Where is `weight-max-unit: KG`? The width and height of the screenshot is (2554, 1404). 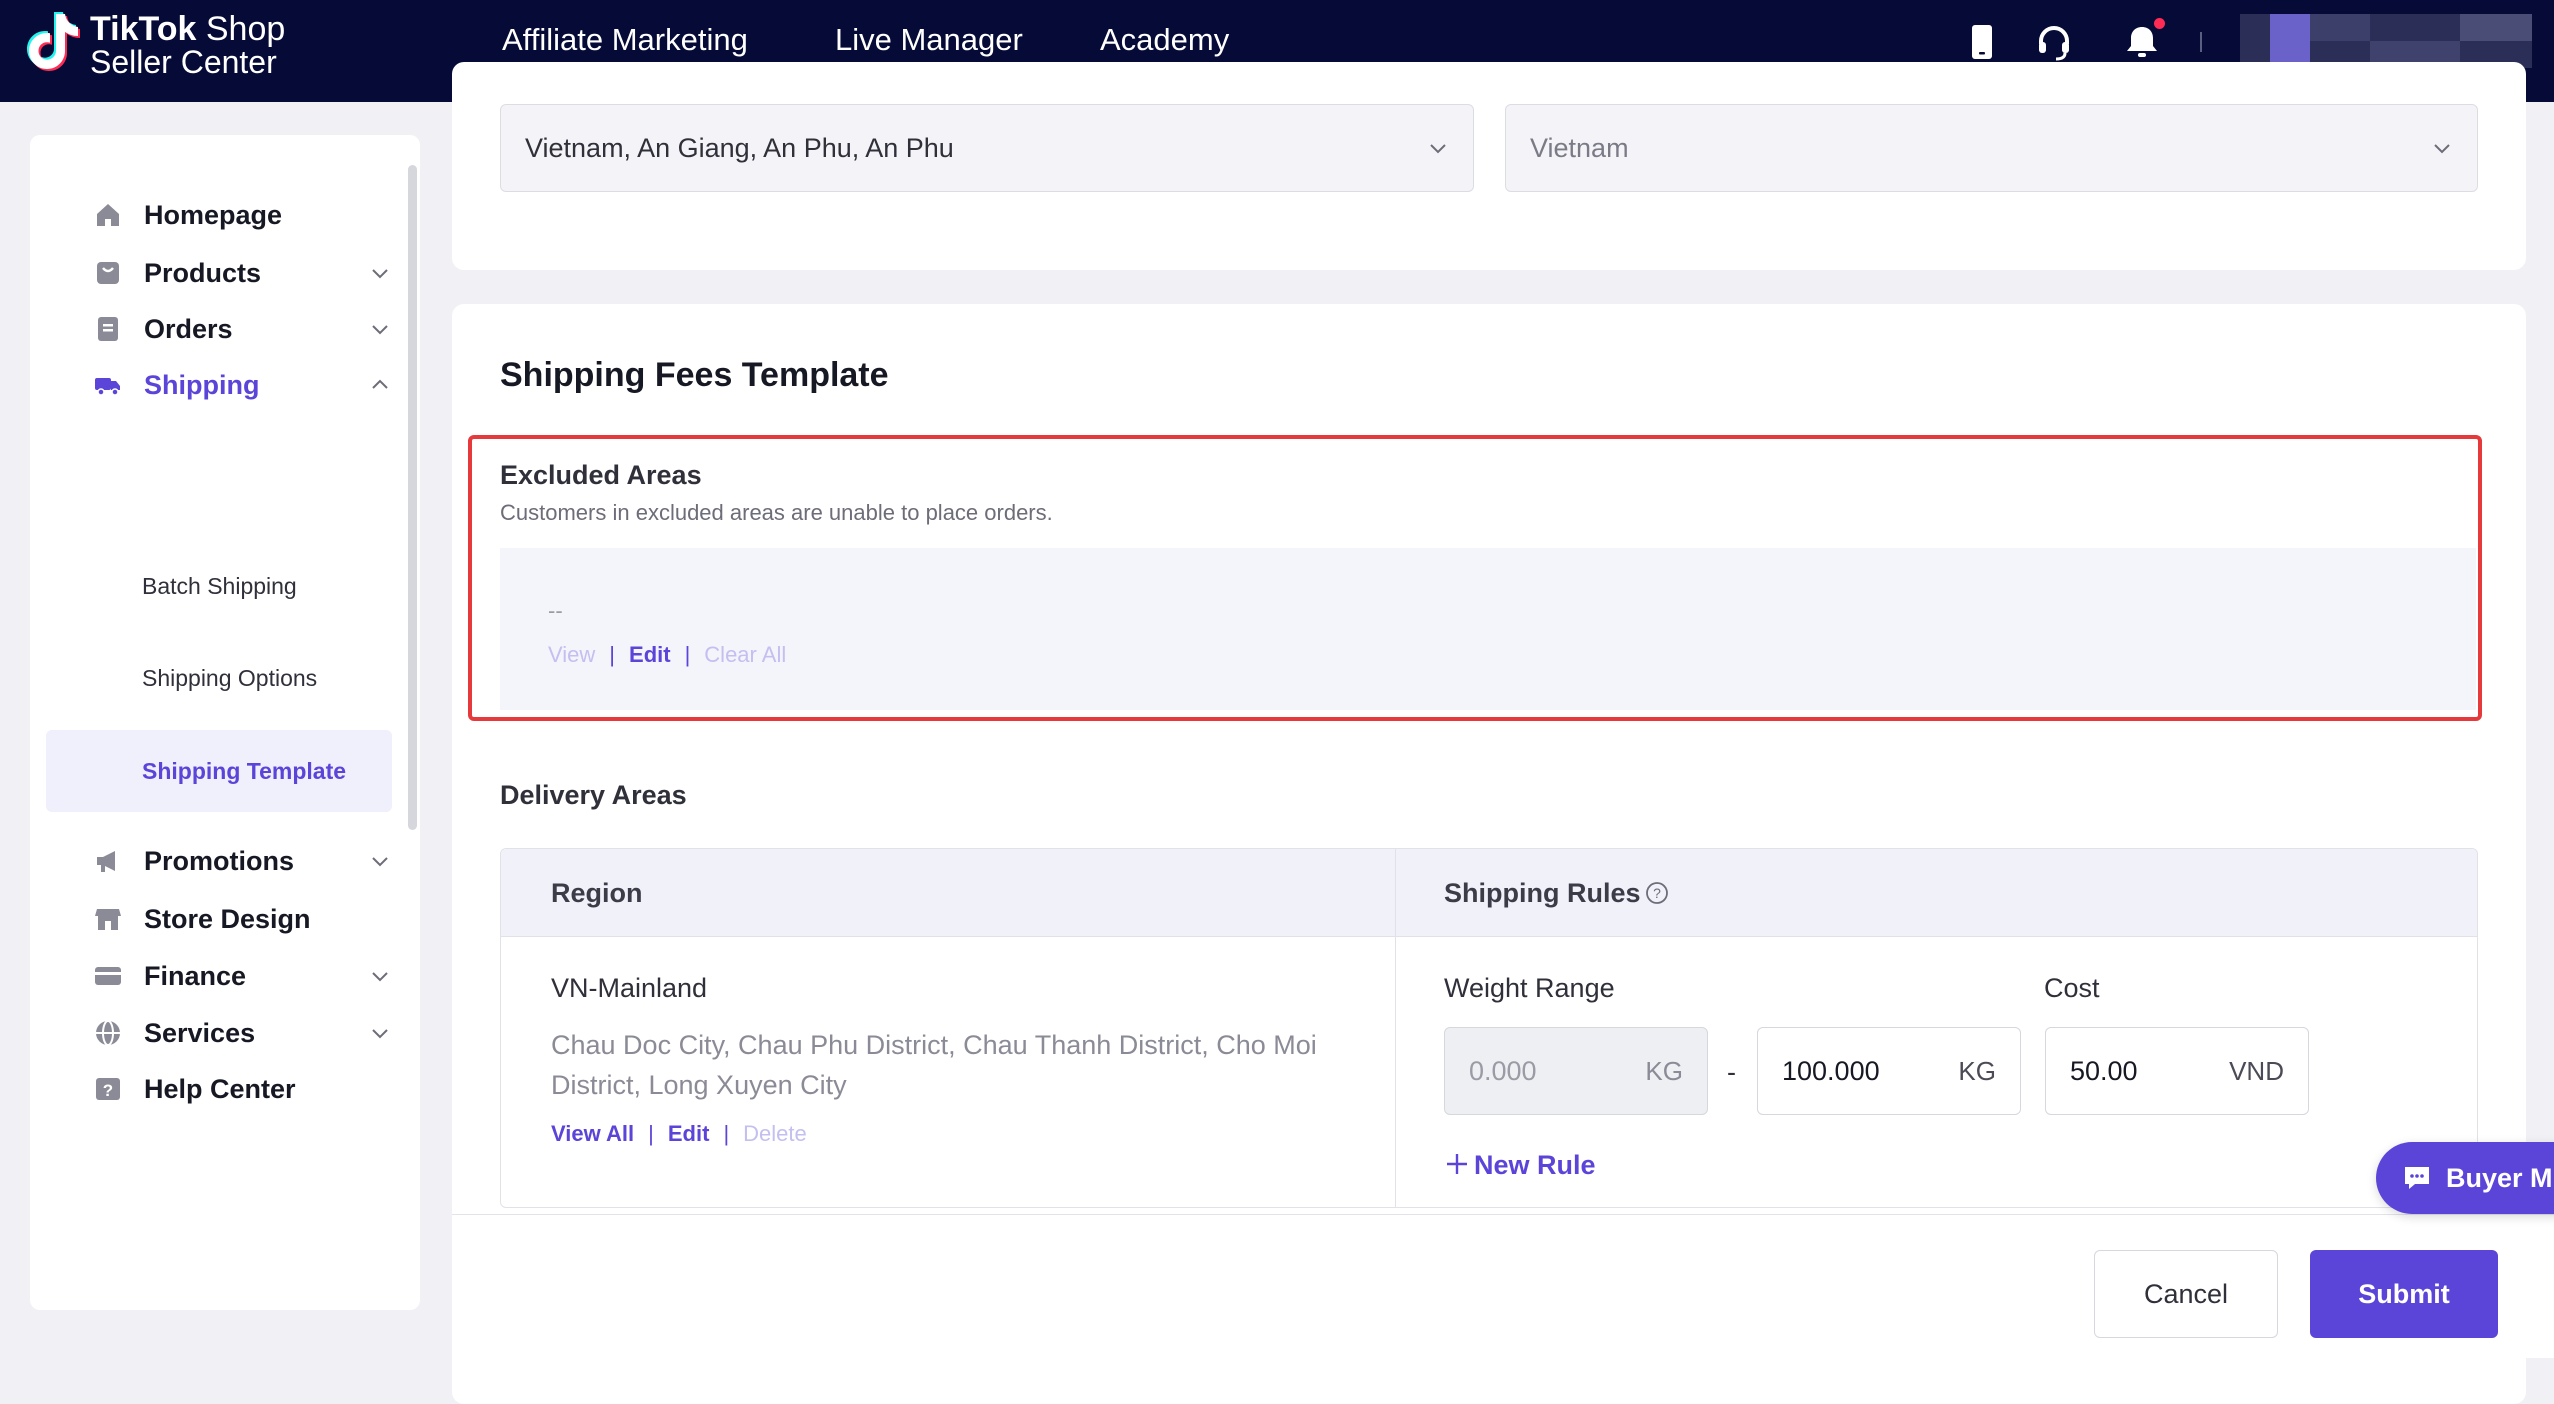
weight-max-unit: KG is located at coordinates (1977, 1071).